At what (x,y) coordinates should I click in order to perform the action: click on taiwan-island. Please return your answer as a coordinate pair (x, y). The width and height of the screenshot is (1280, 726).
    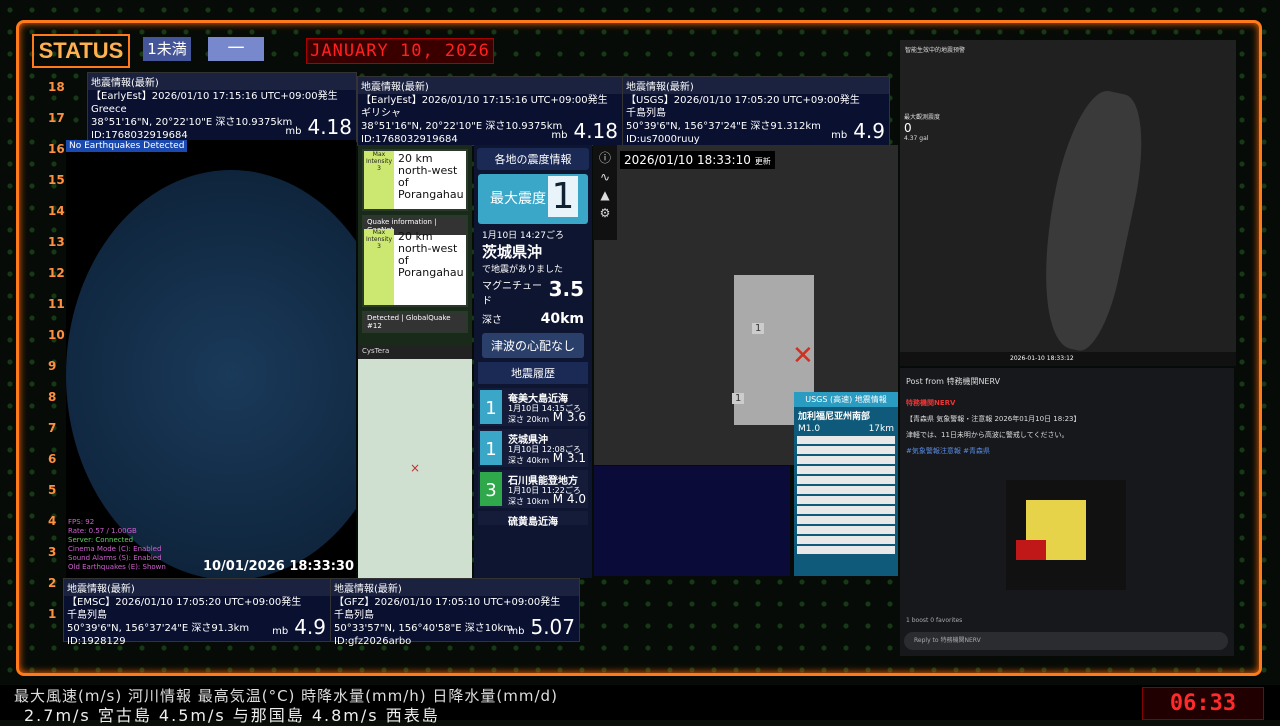
    Looking at the image, I should click on (1090, 220).